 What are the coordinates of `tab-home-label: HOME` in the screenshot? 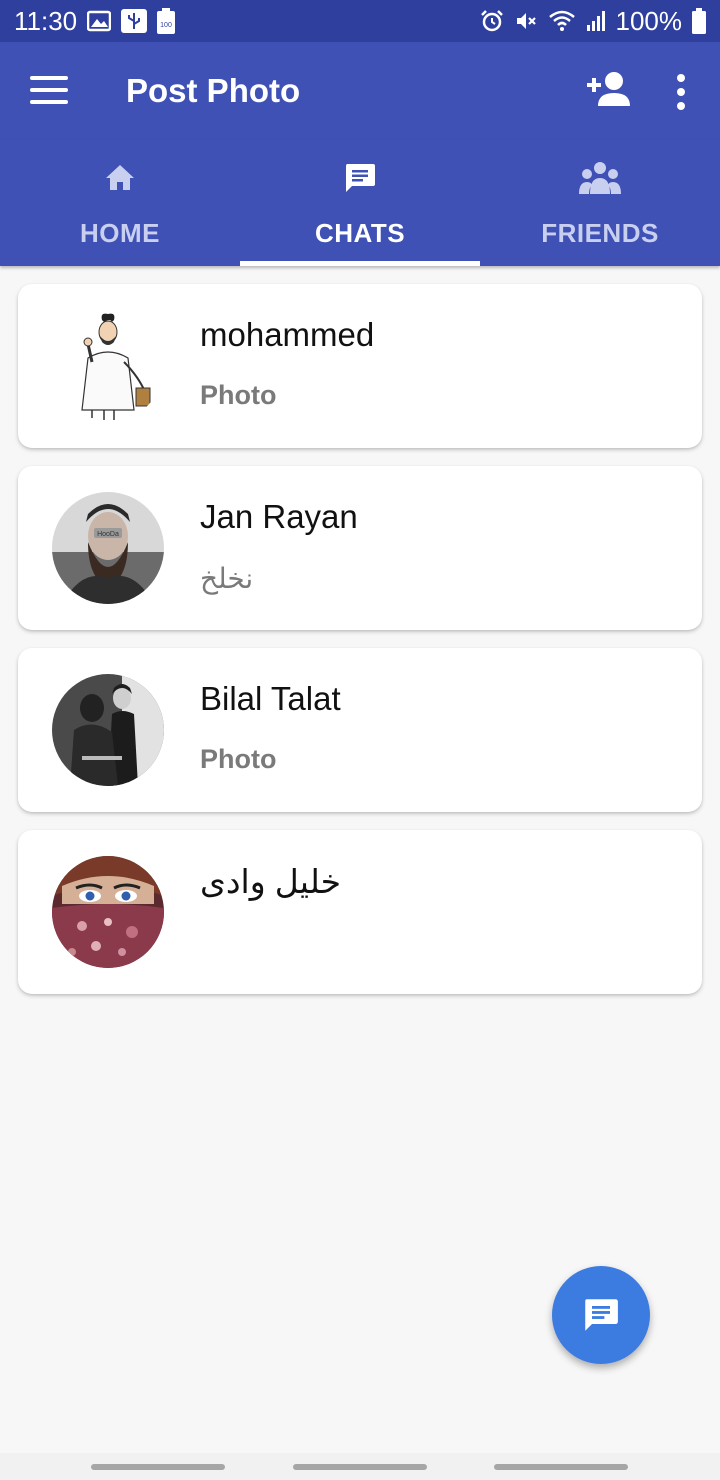 It's located at (120, 233).